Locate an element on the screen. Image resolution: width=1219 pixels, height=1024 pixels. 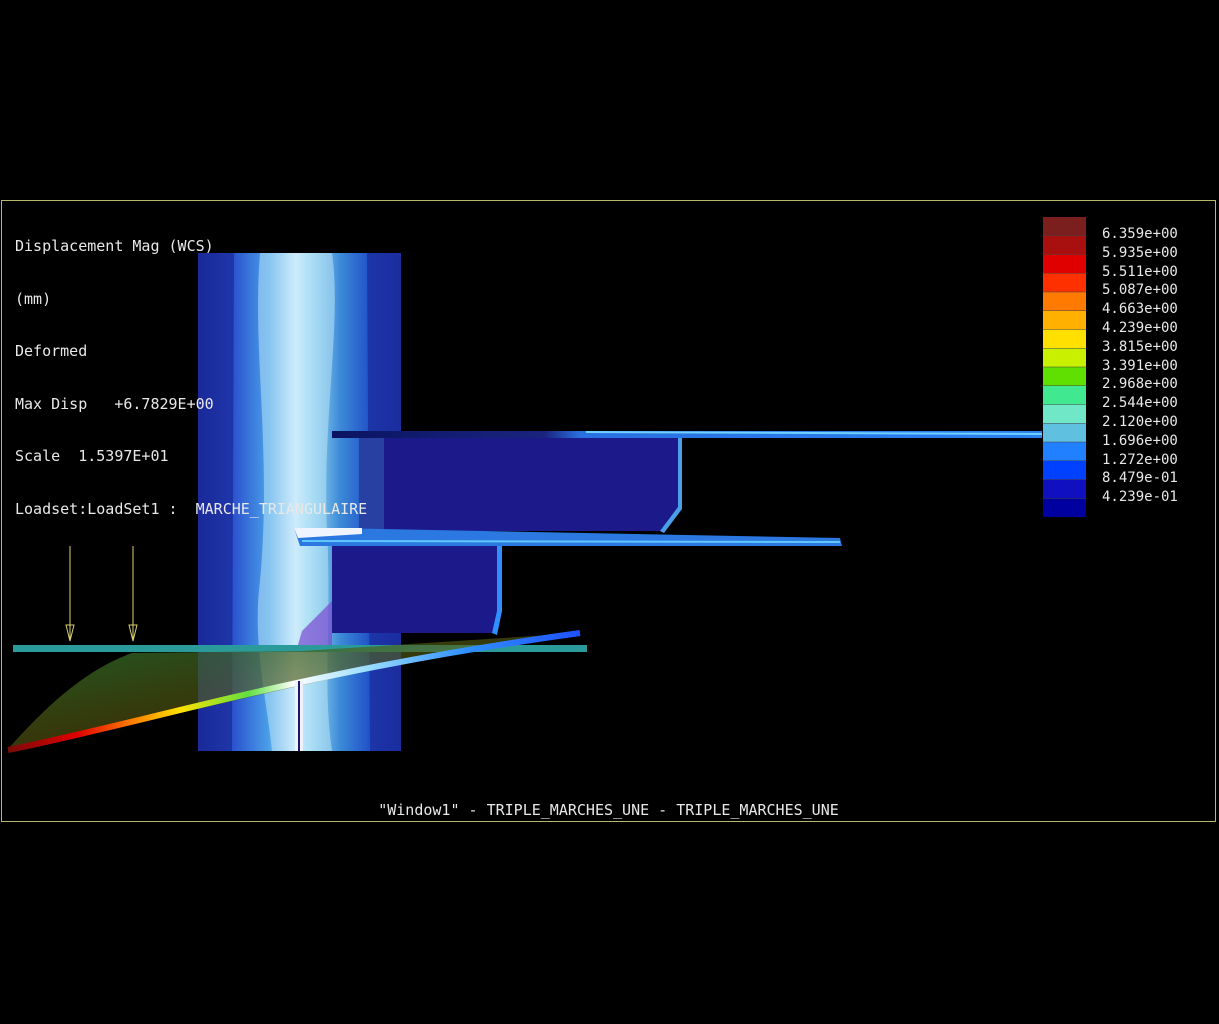
unit-label: (mm) is located at coordinates (33, 298).